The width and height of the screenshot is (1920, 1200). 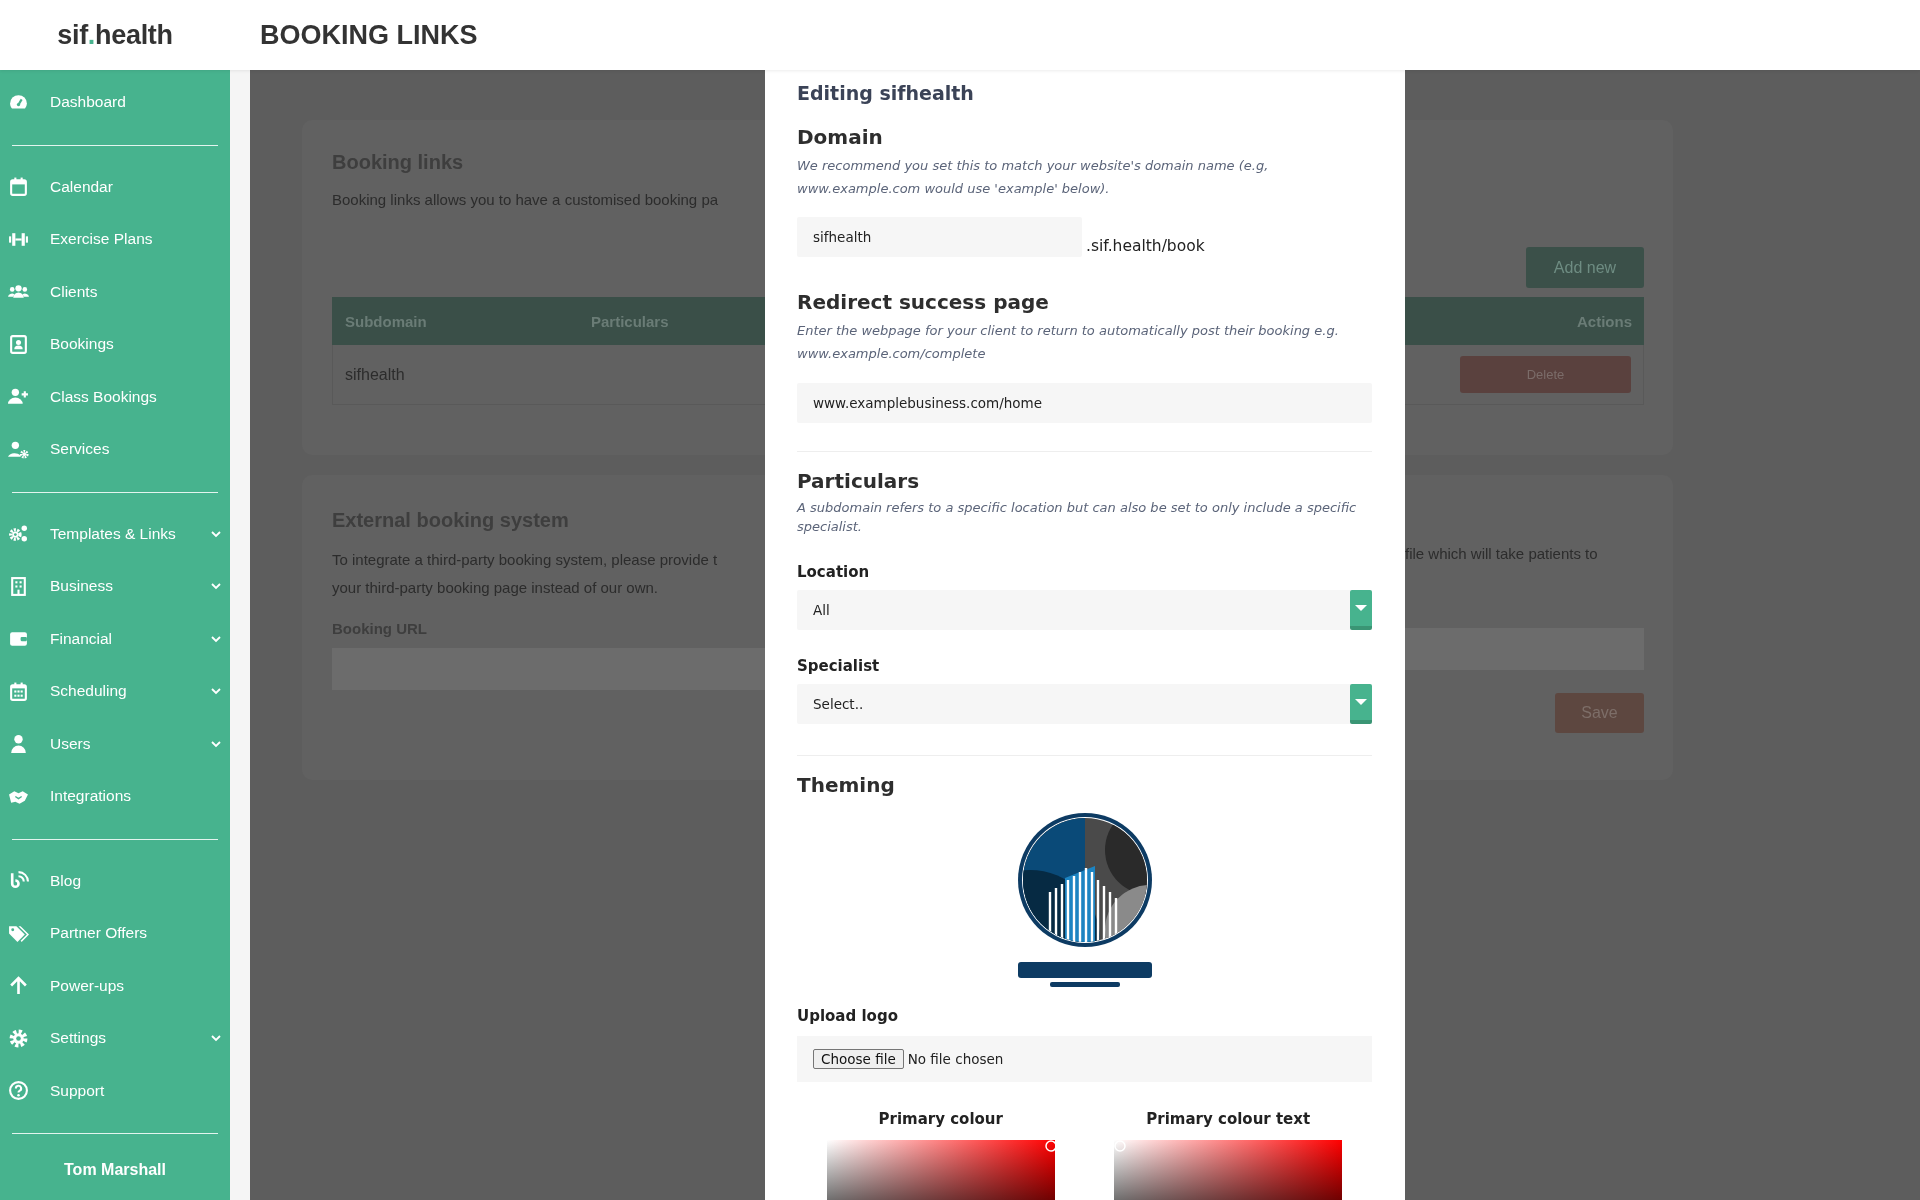 What do you see at coordinates (1228, 1119) in the screenshot?
I see `field-label: Primary colour text` at bounding box center [1228, 1119].